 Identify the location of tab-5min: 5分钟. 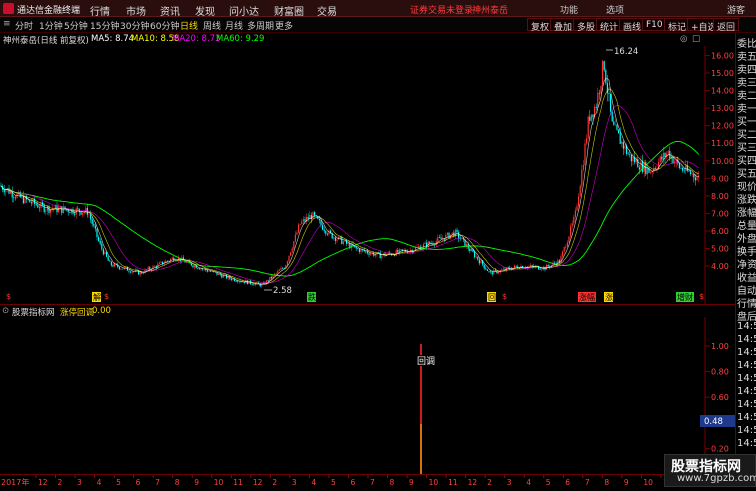
(76, 25).